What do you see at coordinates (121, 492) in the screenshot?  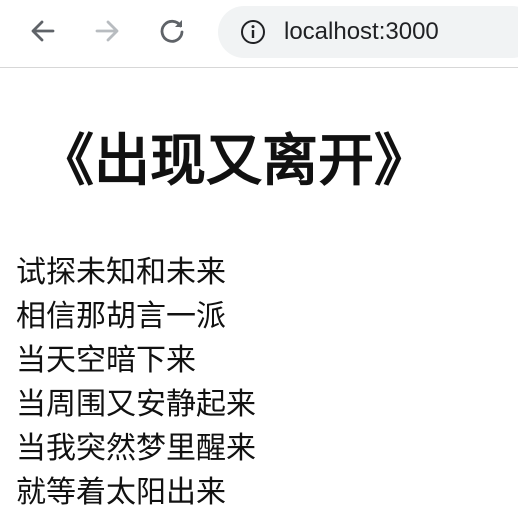 I see `poem-line: 就等着太阳出来` at bounding box center [121, 492].